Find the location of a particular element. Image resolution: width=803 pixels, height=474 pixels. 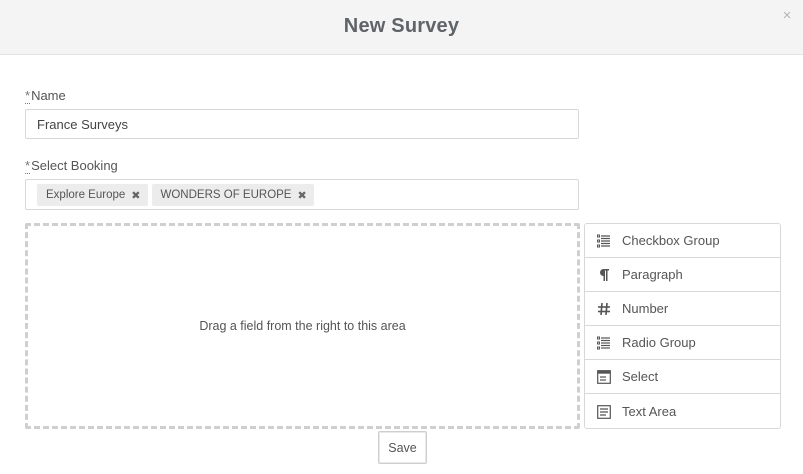

name-label-text: Name is located at coordinates (48, 95).